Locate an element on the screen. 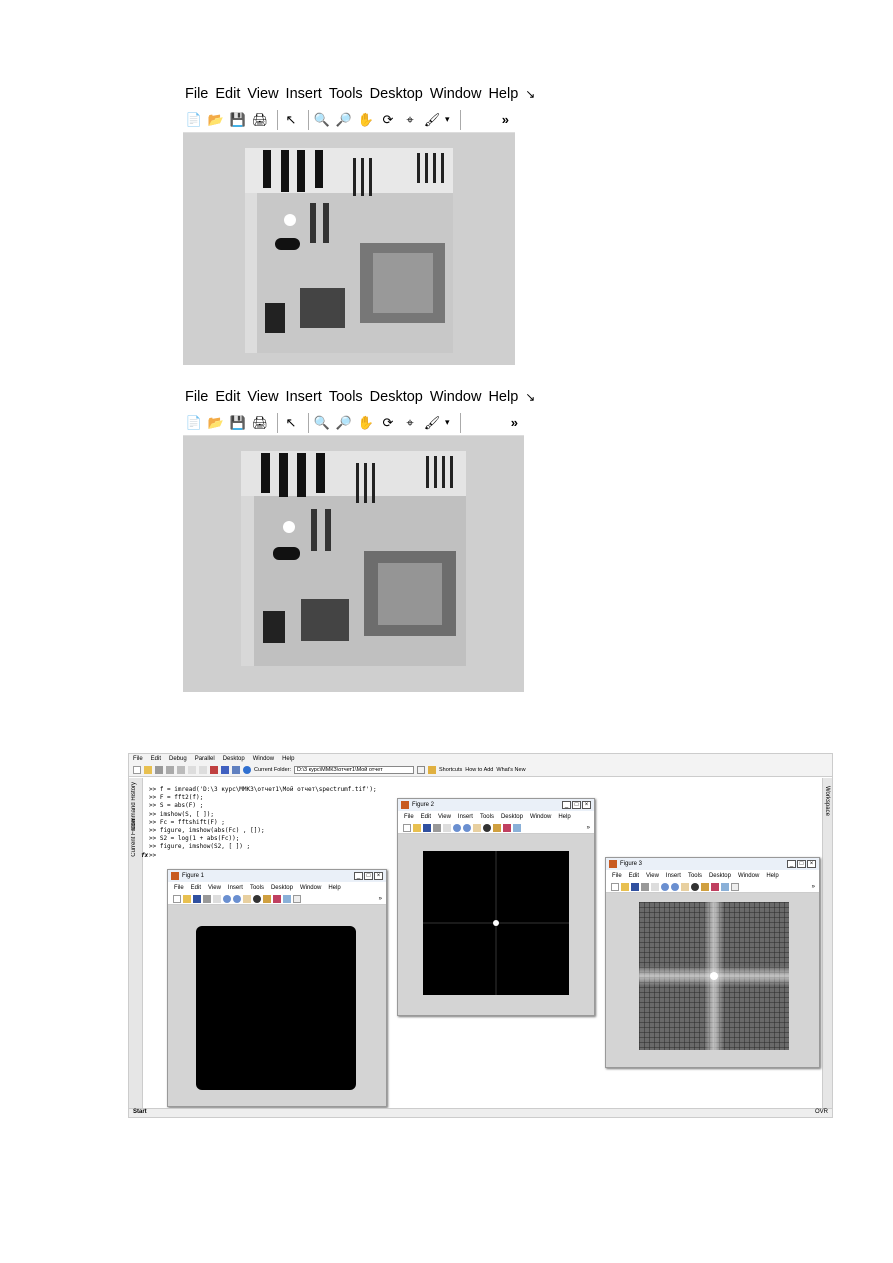 The image size is (893, 1263). brush-icon: 🖌 is located at coordinates (432, 423).